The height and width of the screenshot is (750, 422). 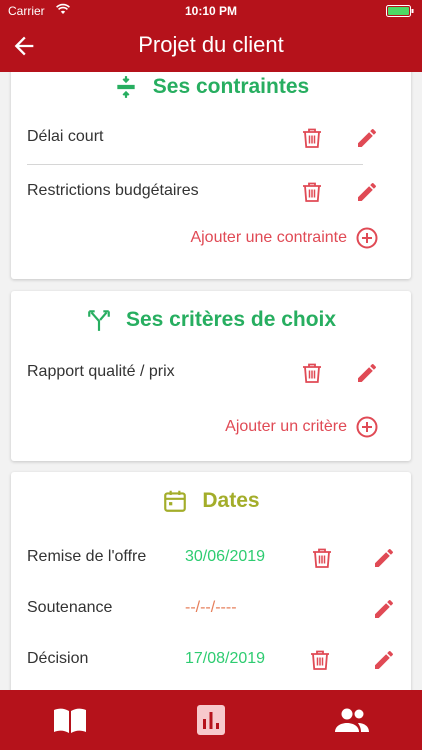 I want to click on add-constraint-label: Ajouter une contrainte, so click(x=268, y=237).